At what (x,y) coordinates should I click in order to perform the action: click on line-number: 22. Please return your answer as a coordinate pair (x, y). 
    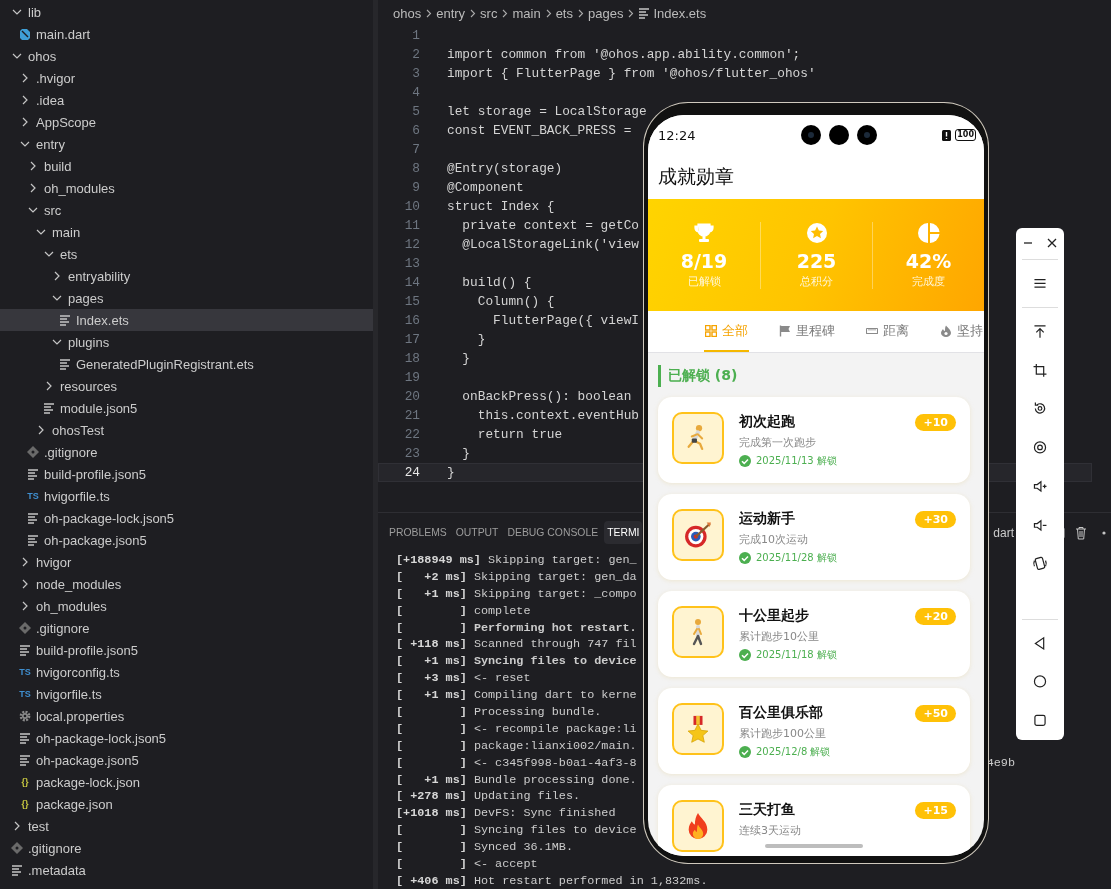
    Looking at the image, I should click on (411, 435).